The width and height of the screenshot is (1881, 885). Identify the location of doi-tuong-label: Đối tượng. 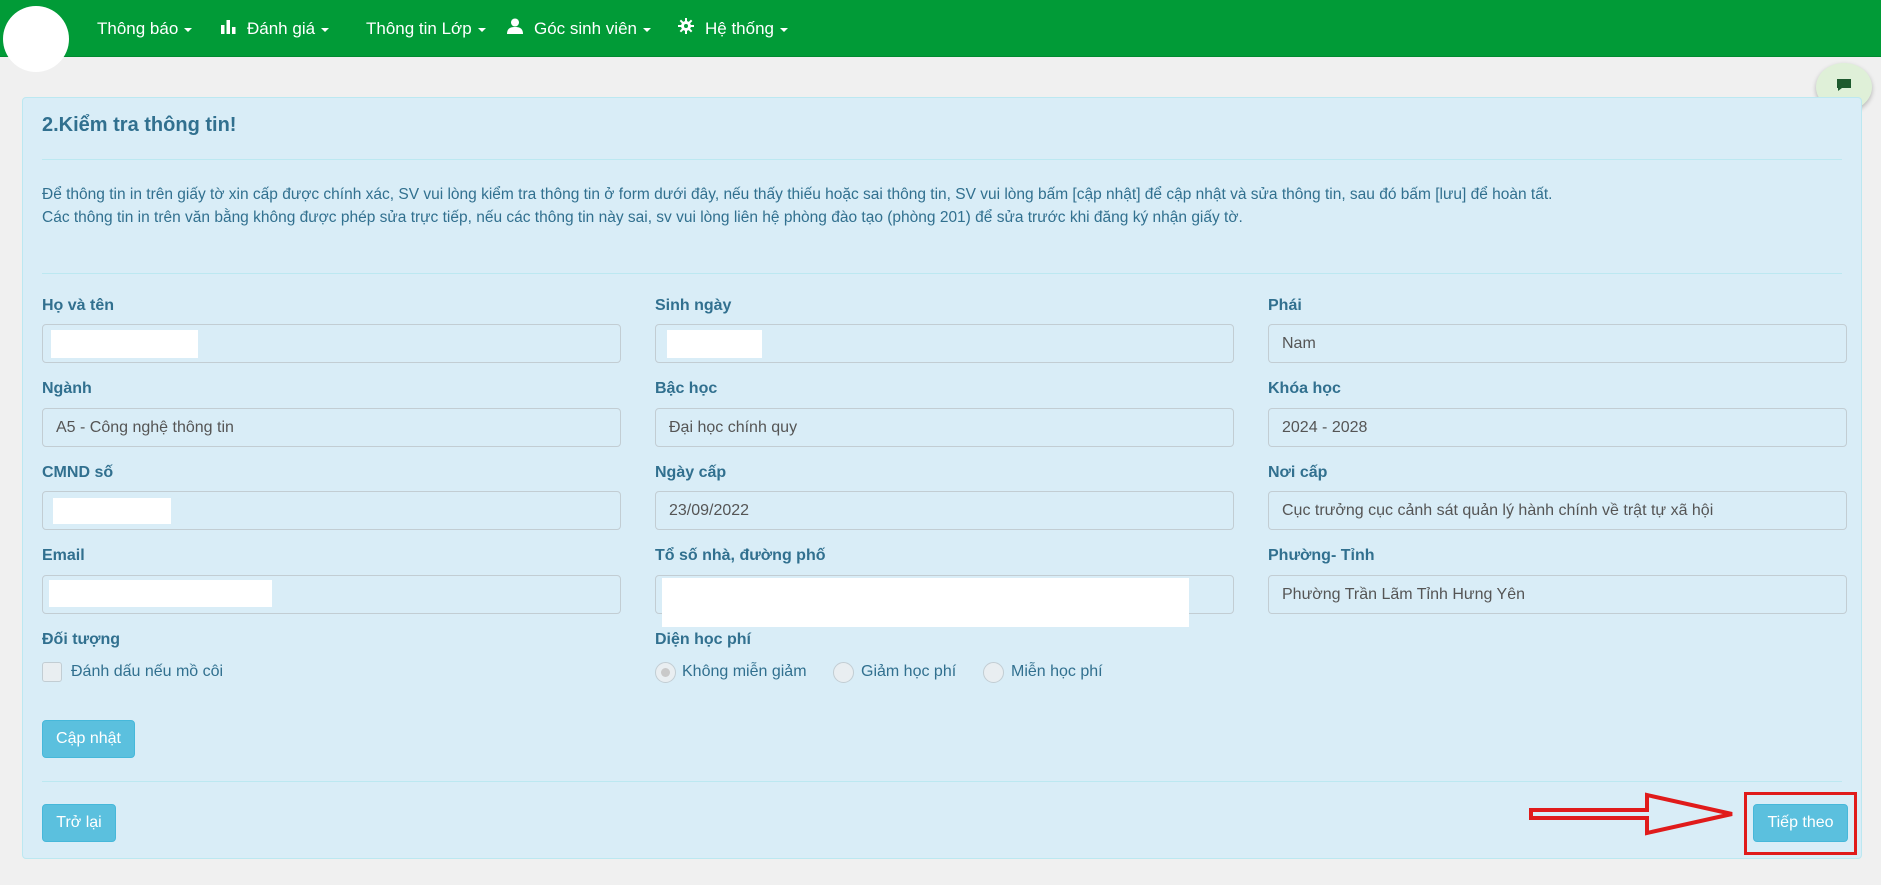
(81, 639).